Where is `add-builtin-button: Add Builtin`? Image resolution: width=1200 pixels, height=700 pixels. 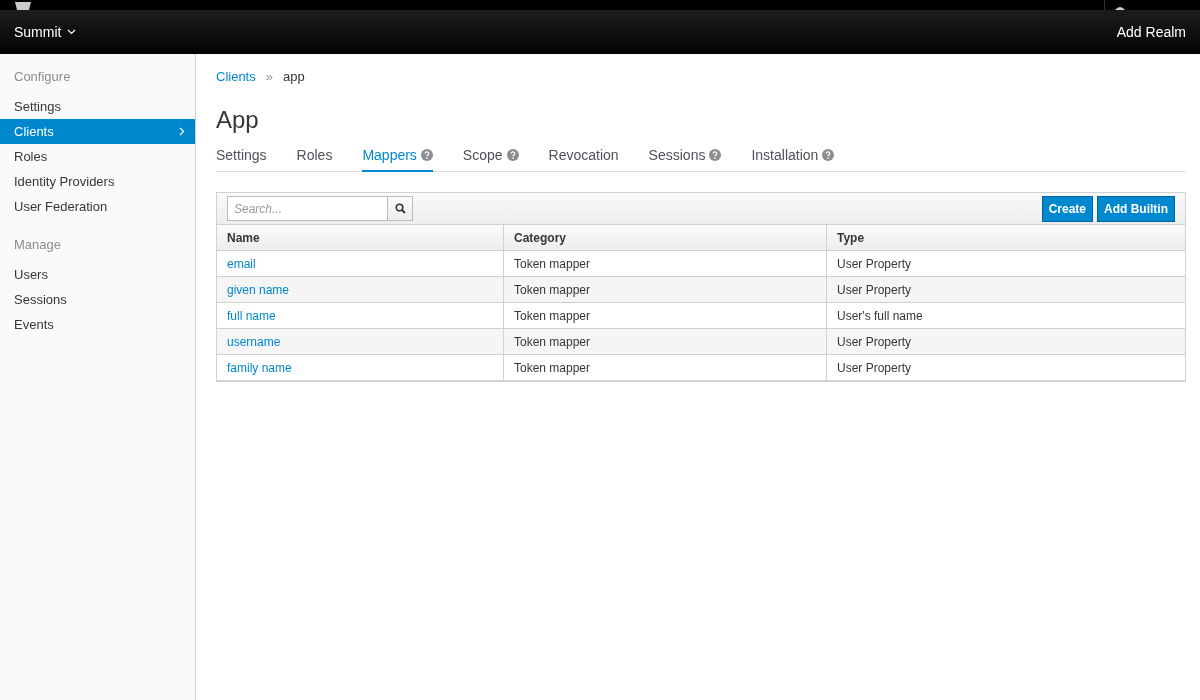
add-builtin-button: Add Builtin is located at coordinates (1136, 208).